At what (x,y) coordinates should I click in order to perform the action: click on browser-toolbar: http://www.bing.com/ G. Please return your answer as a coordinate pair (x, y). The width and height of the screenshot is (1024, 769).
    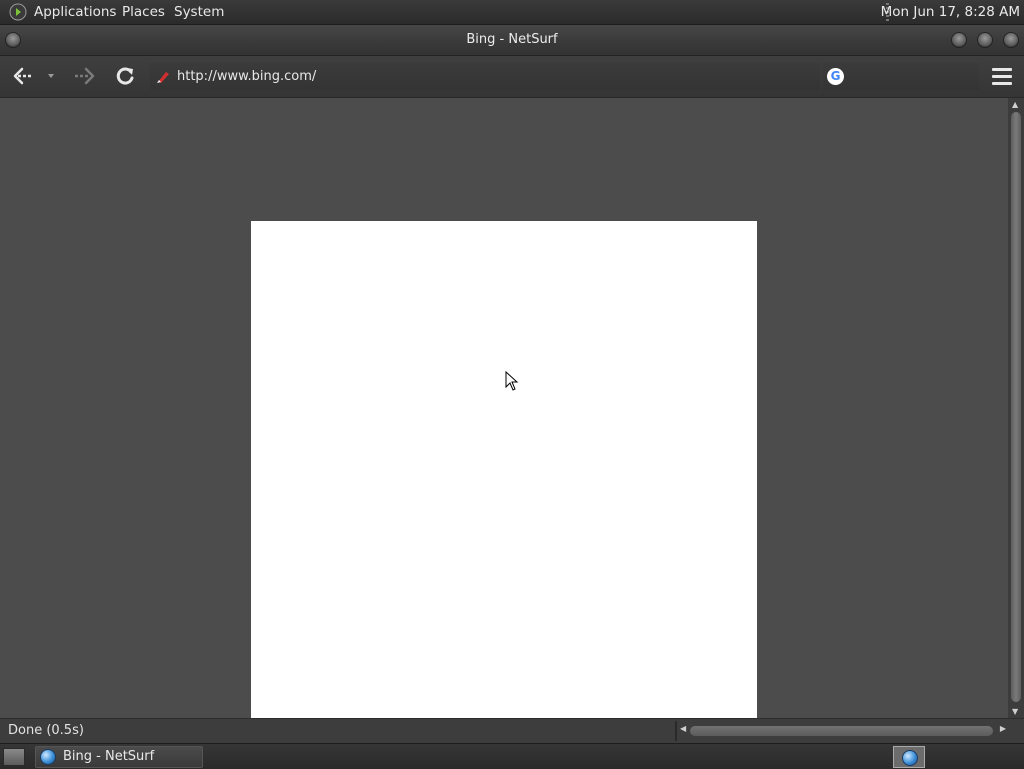
    Looking at the image, I should click on (512, 77).